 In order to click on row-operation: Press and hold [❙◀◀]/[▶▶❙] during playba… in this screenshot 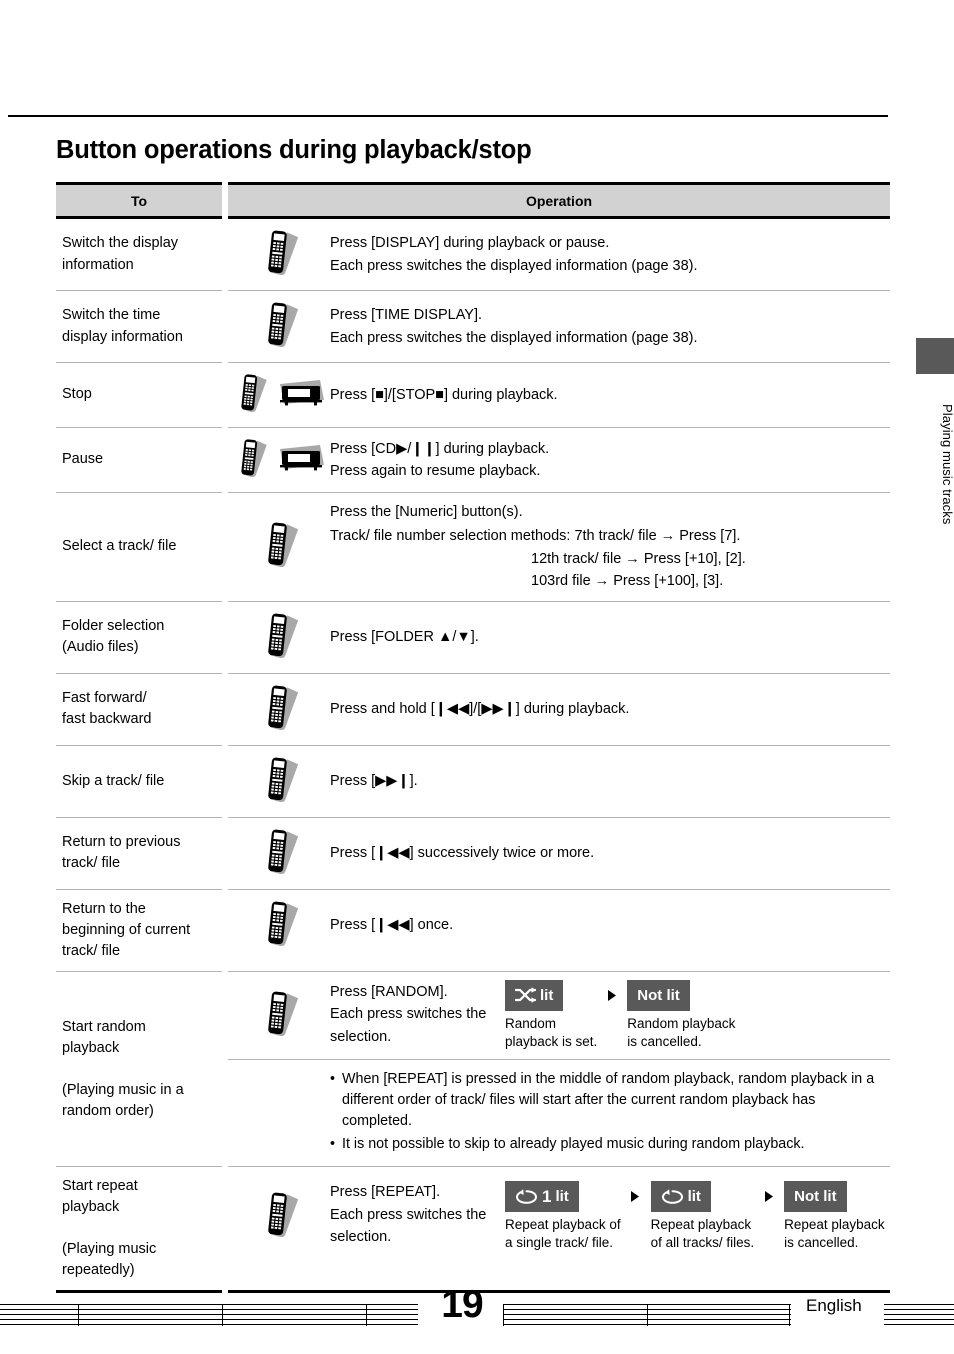, I will do `click(559, 709)`.